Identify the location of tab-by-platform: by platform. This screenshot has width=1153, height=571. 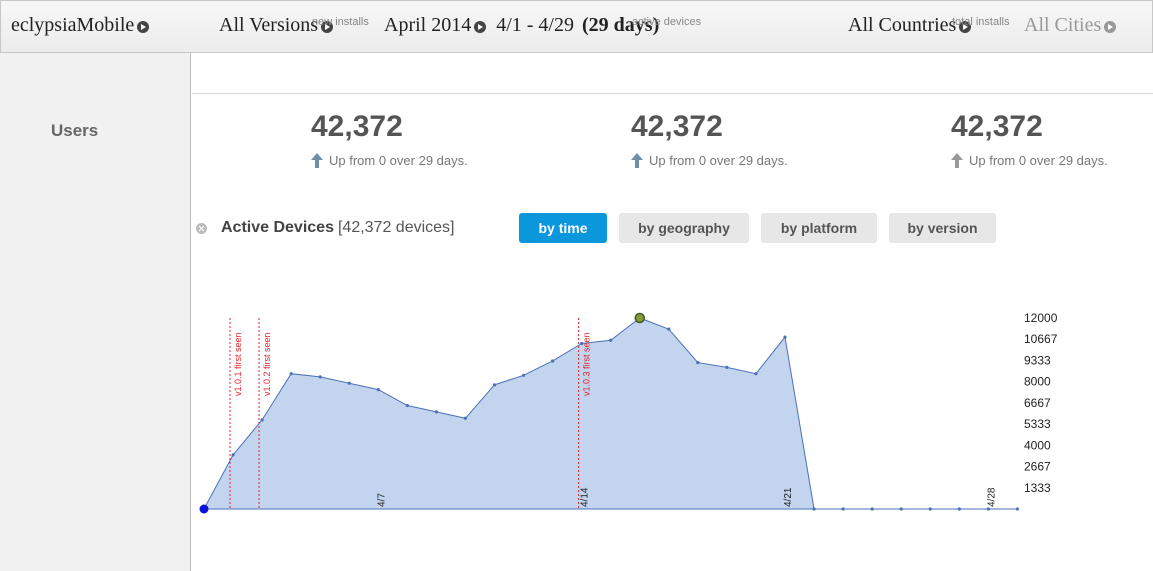
(819, 228).